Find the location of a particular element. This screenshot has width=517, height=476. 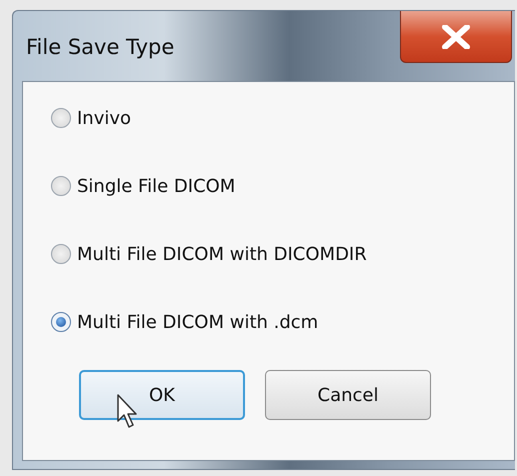

option-label: Invivo is located at coordinates (104, 118).